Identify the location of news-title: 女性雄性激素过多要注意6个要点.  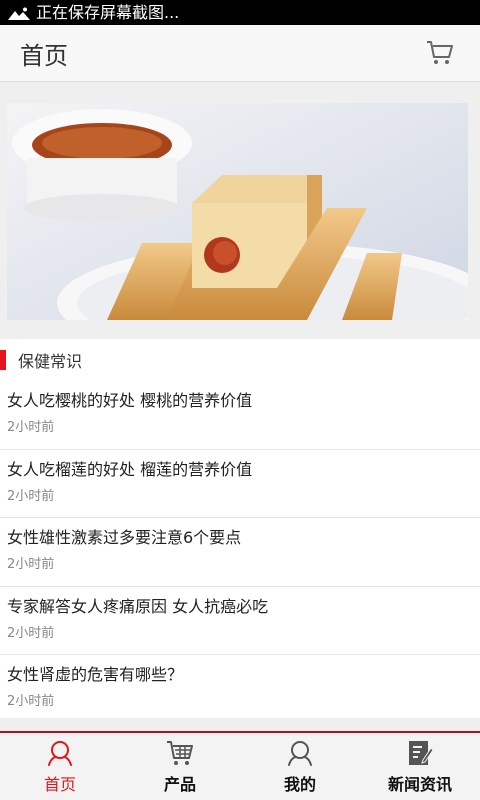
(124, 537).